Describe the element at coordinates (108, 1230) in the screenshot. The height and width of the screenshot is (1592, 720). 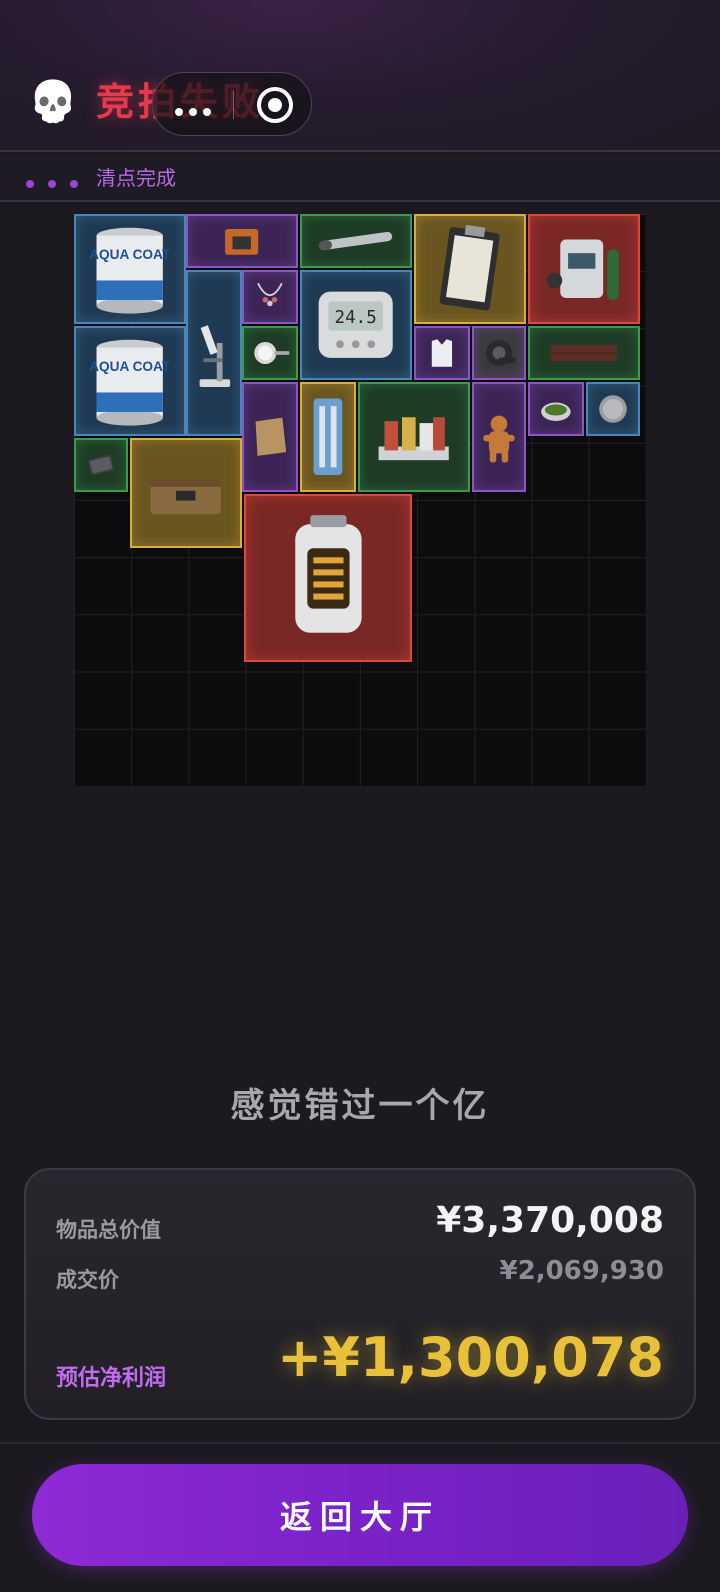
I see `total-value-label: 物品总价值` at that location.